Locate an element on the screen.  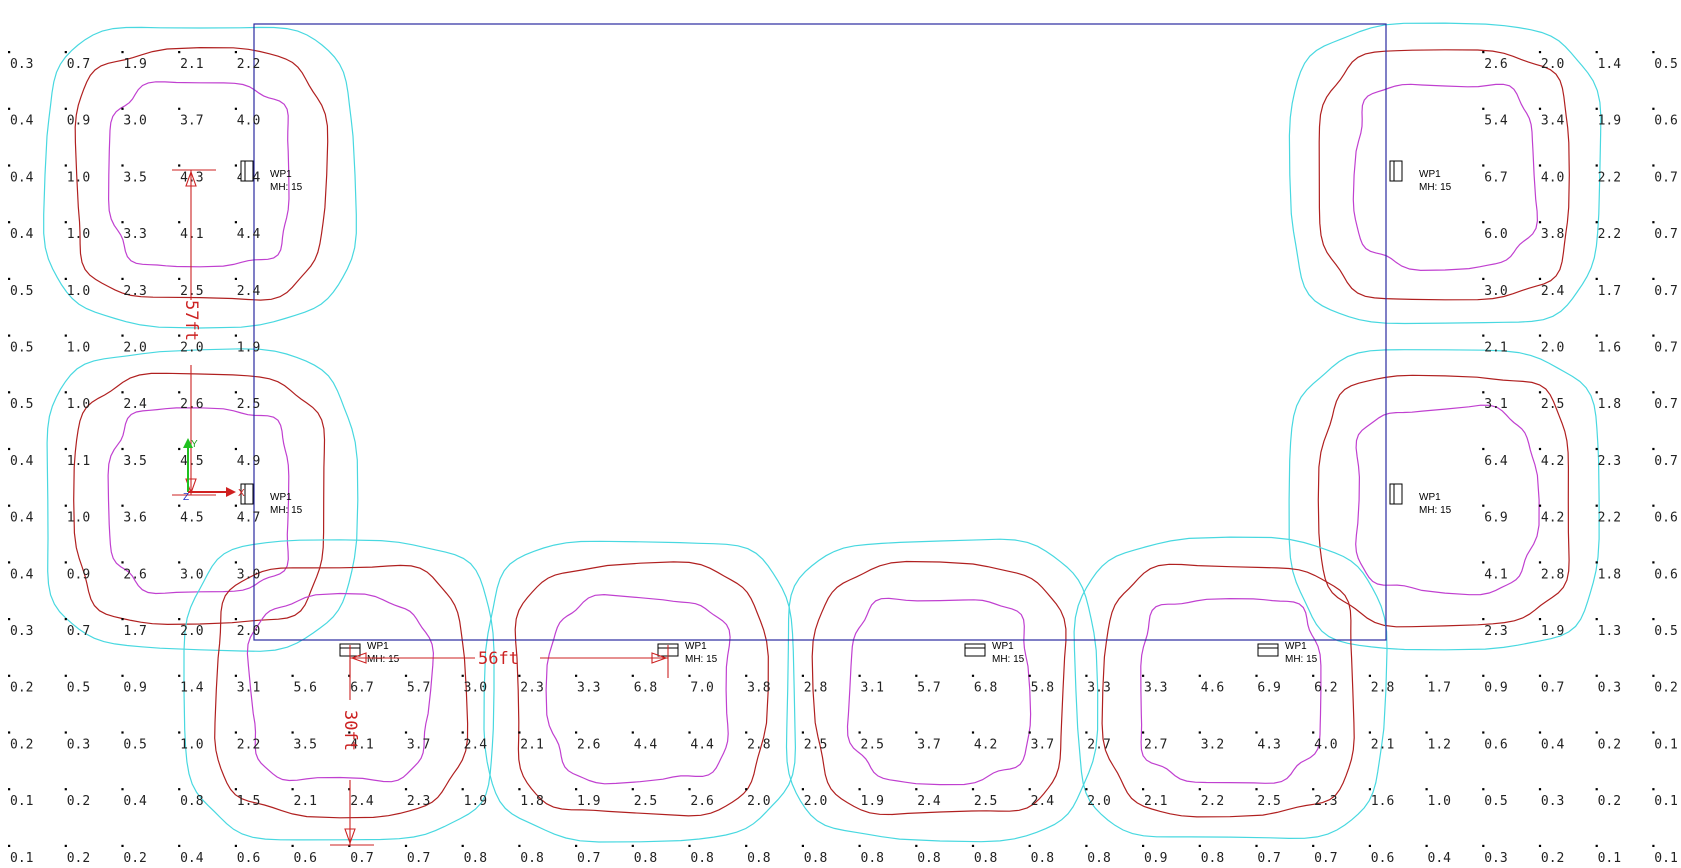
illuminance-value: 2.8 is located at coordinates (1382, 688).